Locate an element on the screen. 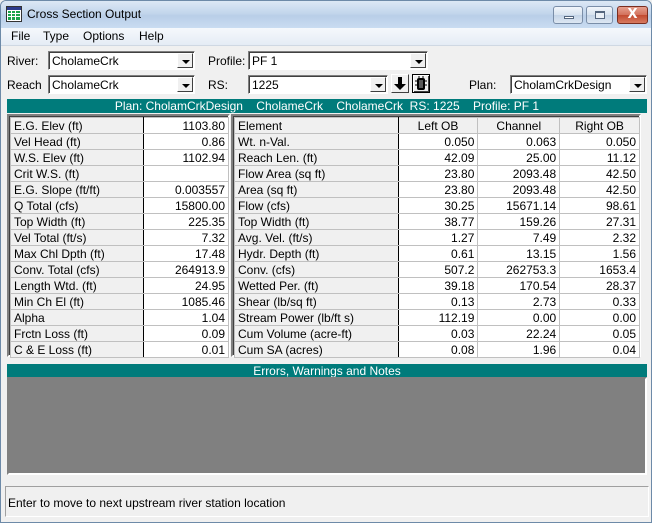 The width and height of the screenshot is (652, 523). summary-label: Min Ch El (ft) is located at coordinates (77, 301).